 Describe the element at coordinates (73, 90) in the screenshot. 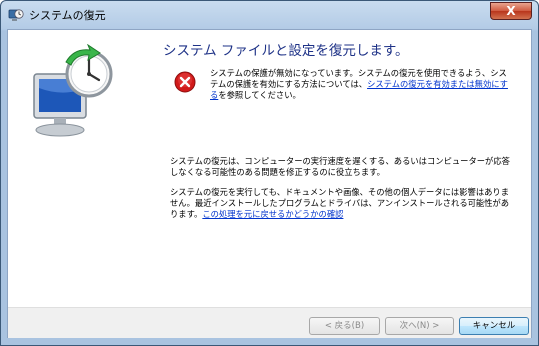

I see `system-restore-art` at that location.